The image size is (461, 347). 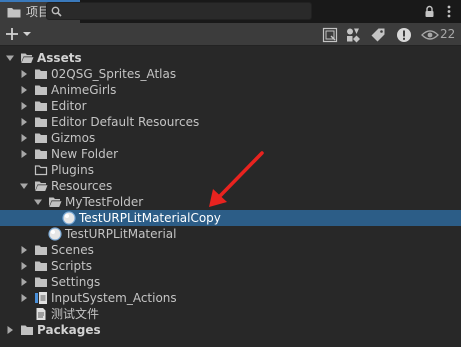 I want to click on input-actions-icon, so click(x=41, y=298).